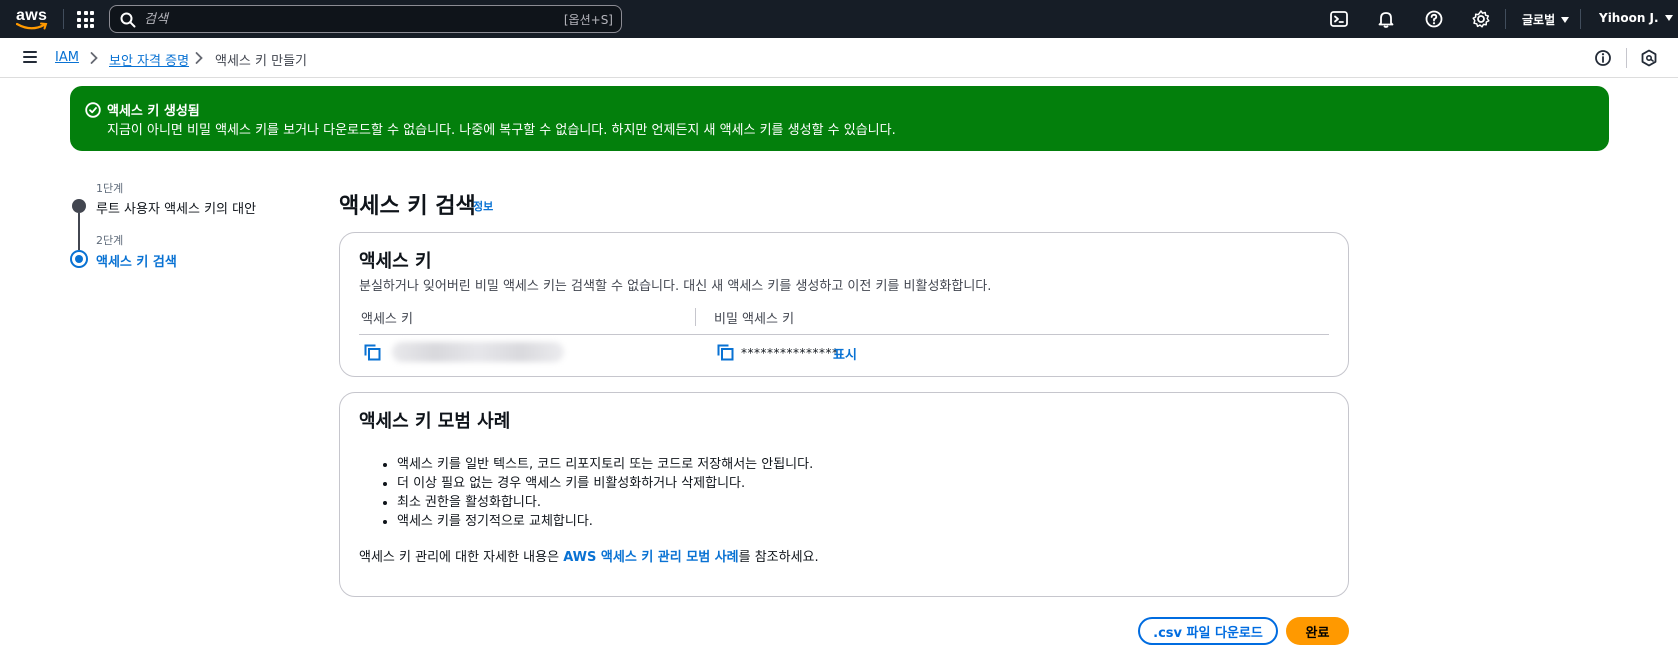  I want to click on best-practices-title: 액세스 키 모범 사례, so click(435, 421).